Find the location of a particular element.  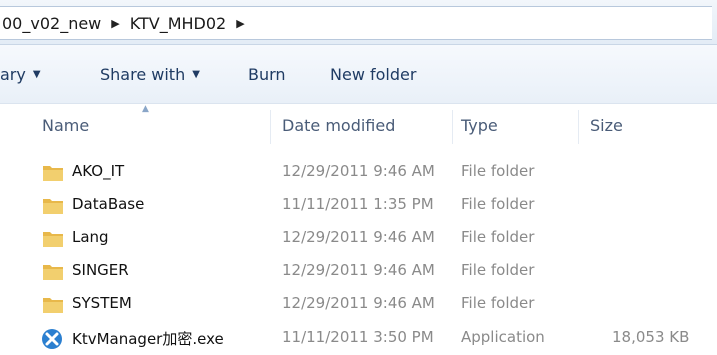

file-date-modified: 11/11/2011 3:50 PM is located at coordinates (358, 337).